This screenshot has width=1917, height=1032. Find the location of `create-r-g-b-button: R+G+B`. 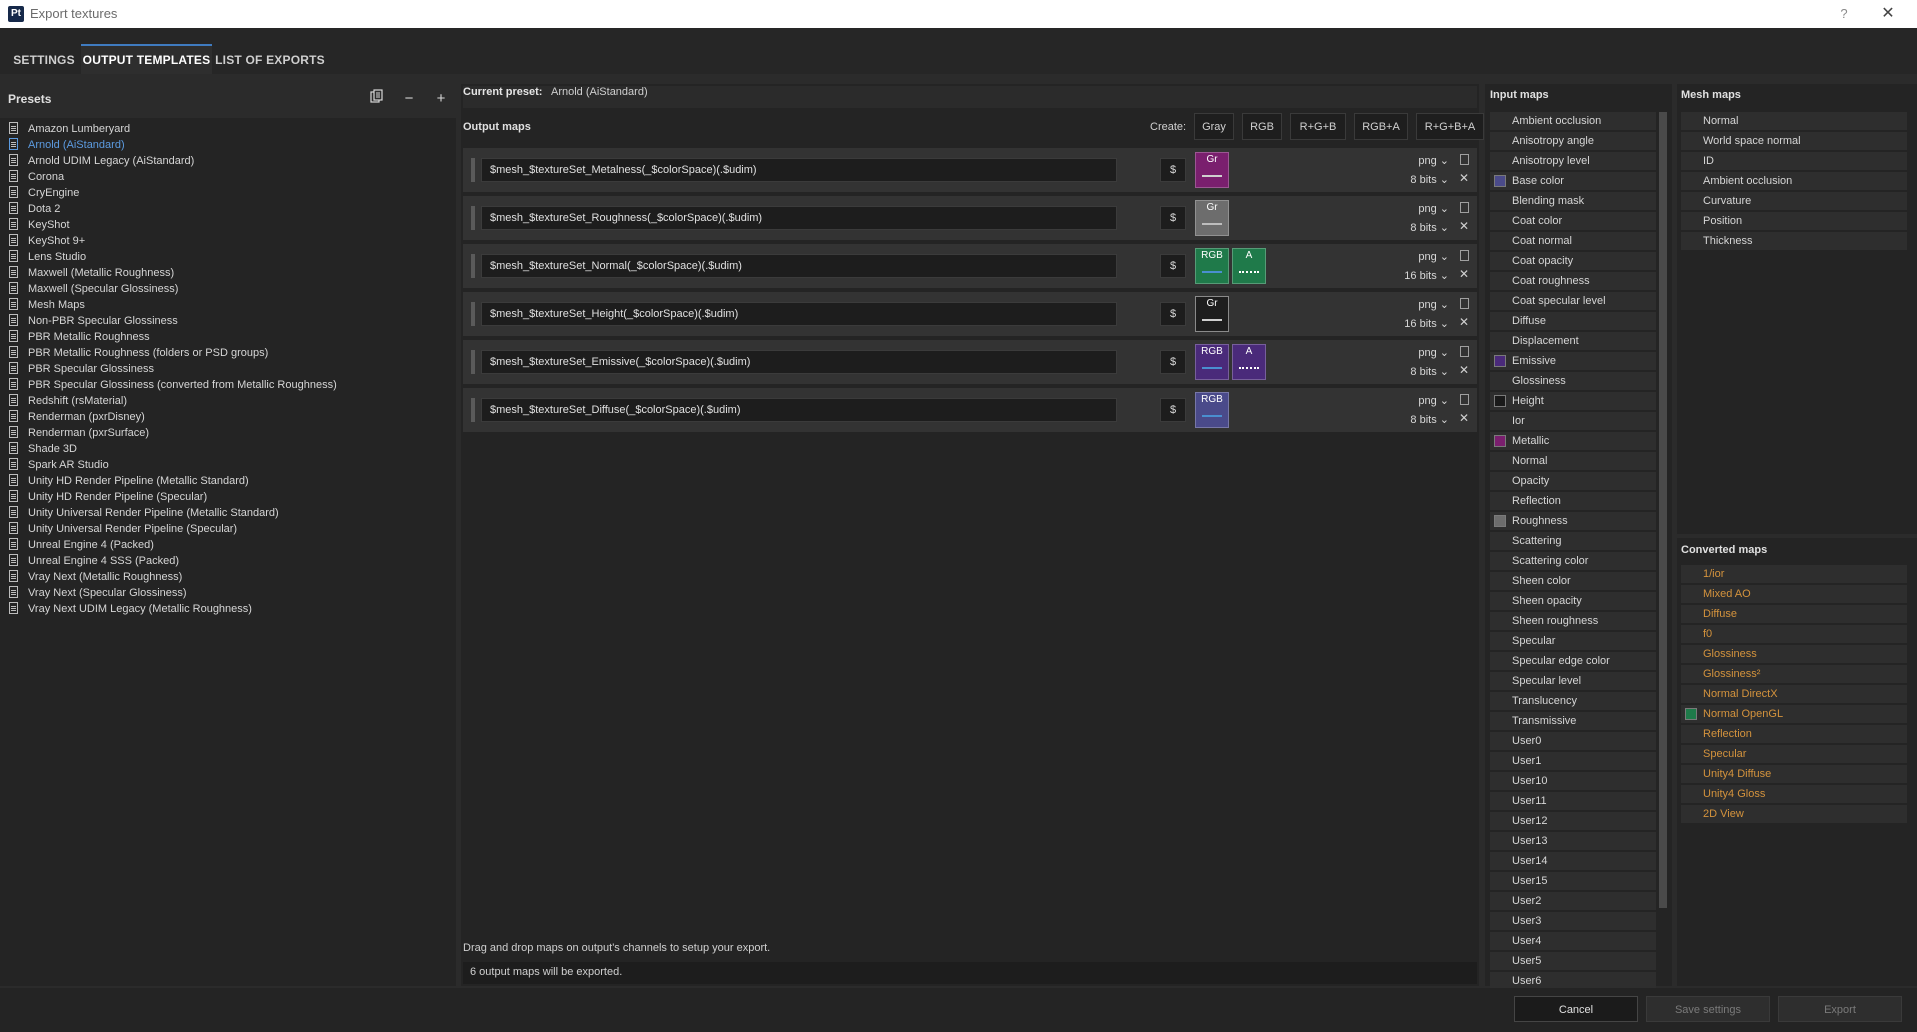

create-r-g-b-button: R+G+B is located at coordinates (1318, 126).